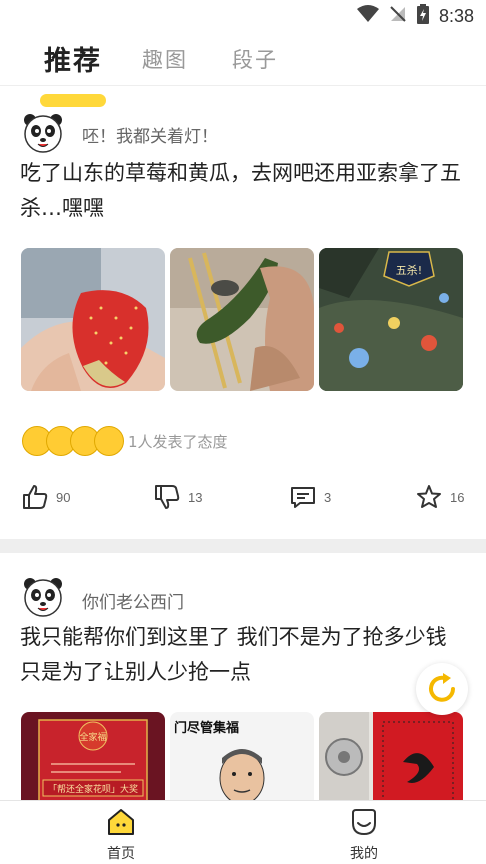 The image size is (486, 864). Describe the element at coordinates (109, 441) in the screenshot. I see `tongue-emoji-icon` at that location.